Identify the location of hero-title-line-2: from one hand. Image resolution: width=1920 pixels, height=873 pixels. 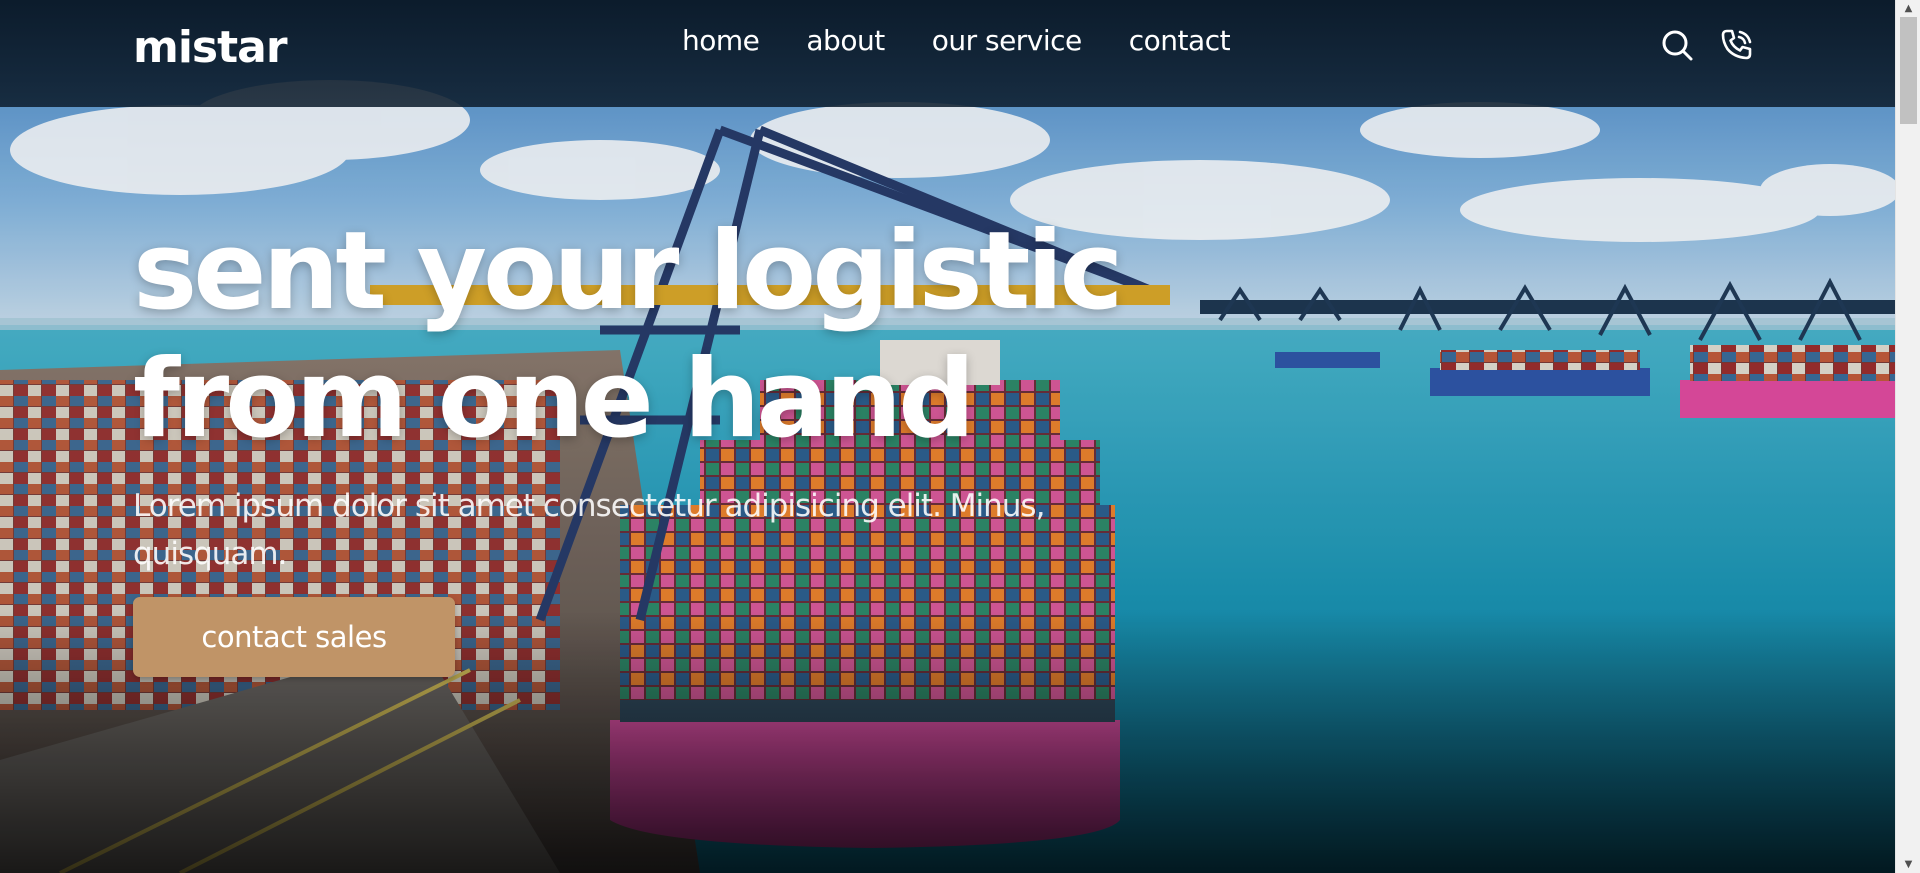
(554, 399).